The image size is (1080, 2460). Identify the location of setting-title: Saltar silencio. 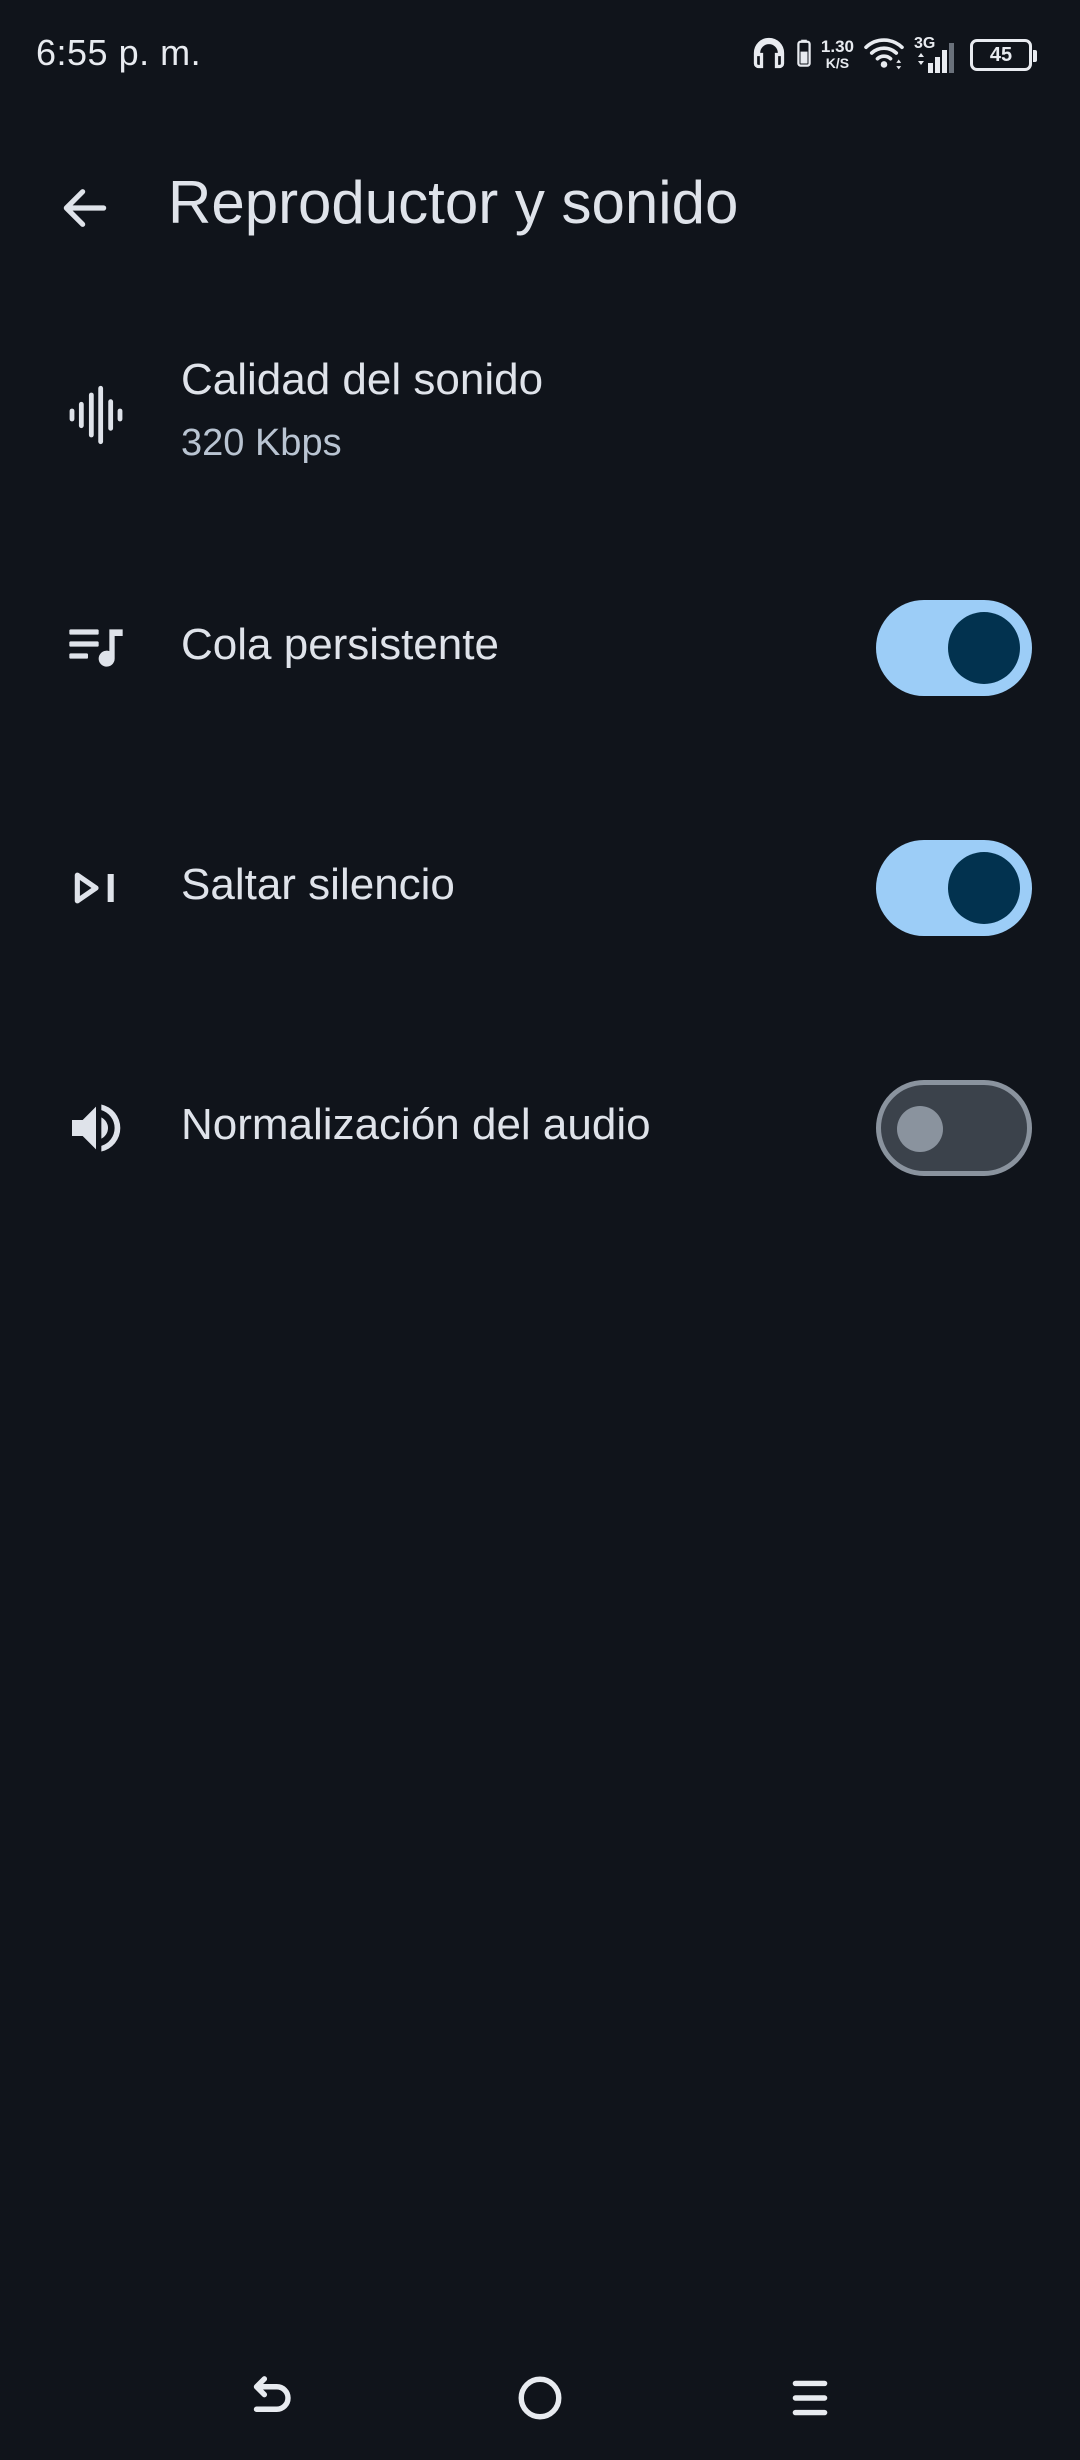
(318, 884).